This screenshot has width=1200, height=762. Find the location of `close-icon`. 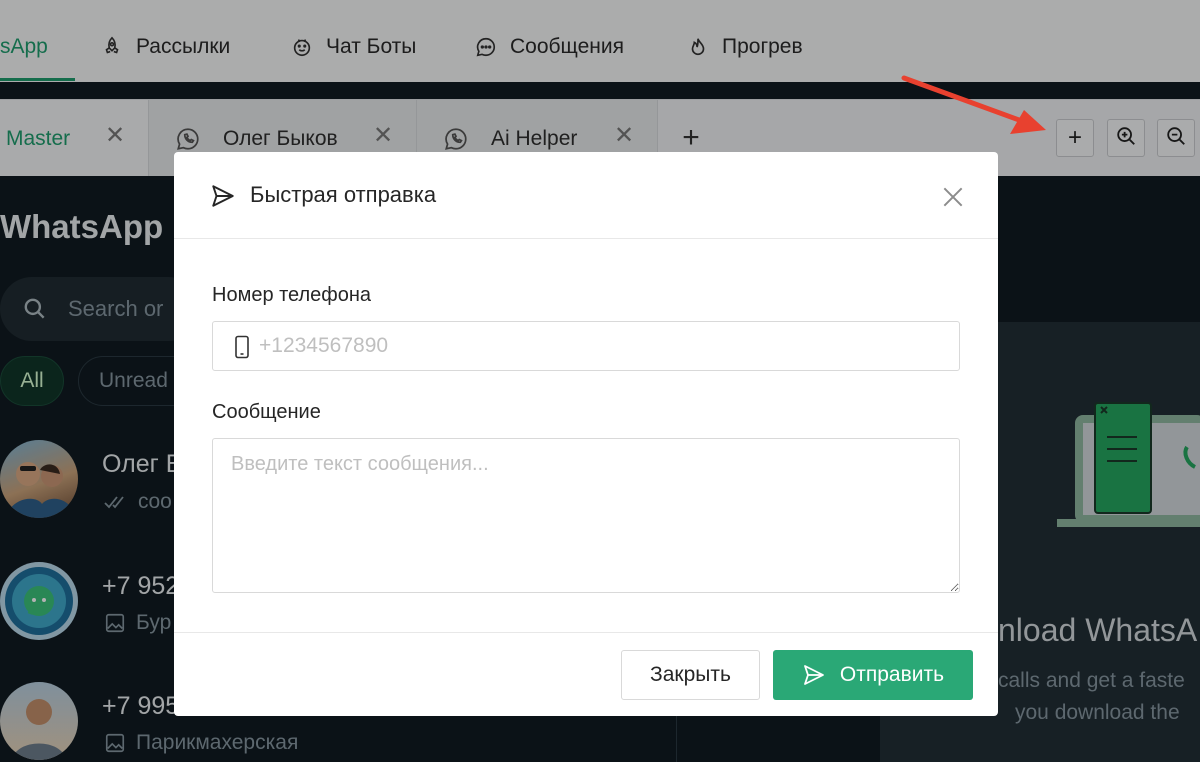

close-icon is located at coordinates (953, 197).